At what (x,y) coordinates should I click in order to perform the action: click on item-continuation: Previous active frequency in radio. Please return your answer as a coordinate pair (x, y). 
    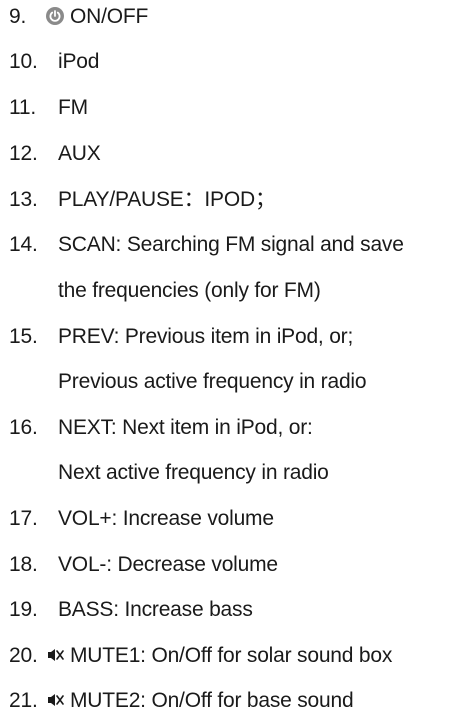
    Looking at the image, I should click on (212, 381).